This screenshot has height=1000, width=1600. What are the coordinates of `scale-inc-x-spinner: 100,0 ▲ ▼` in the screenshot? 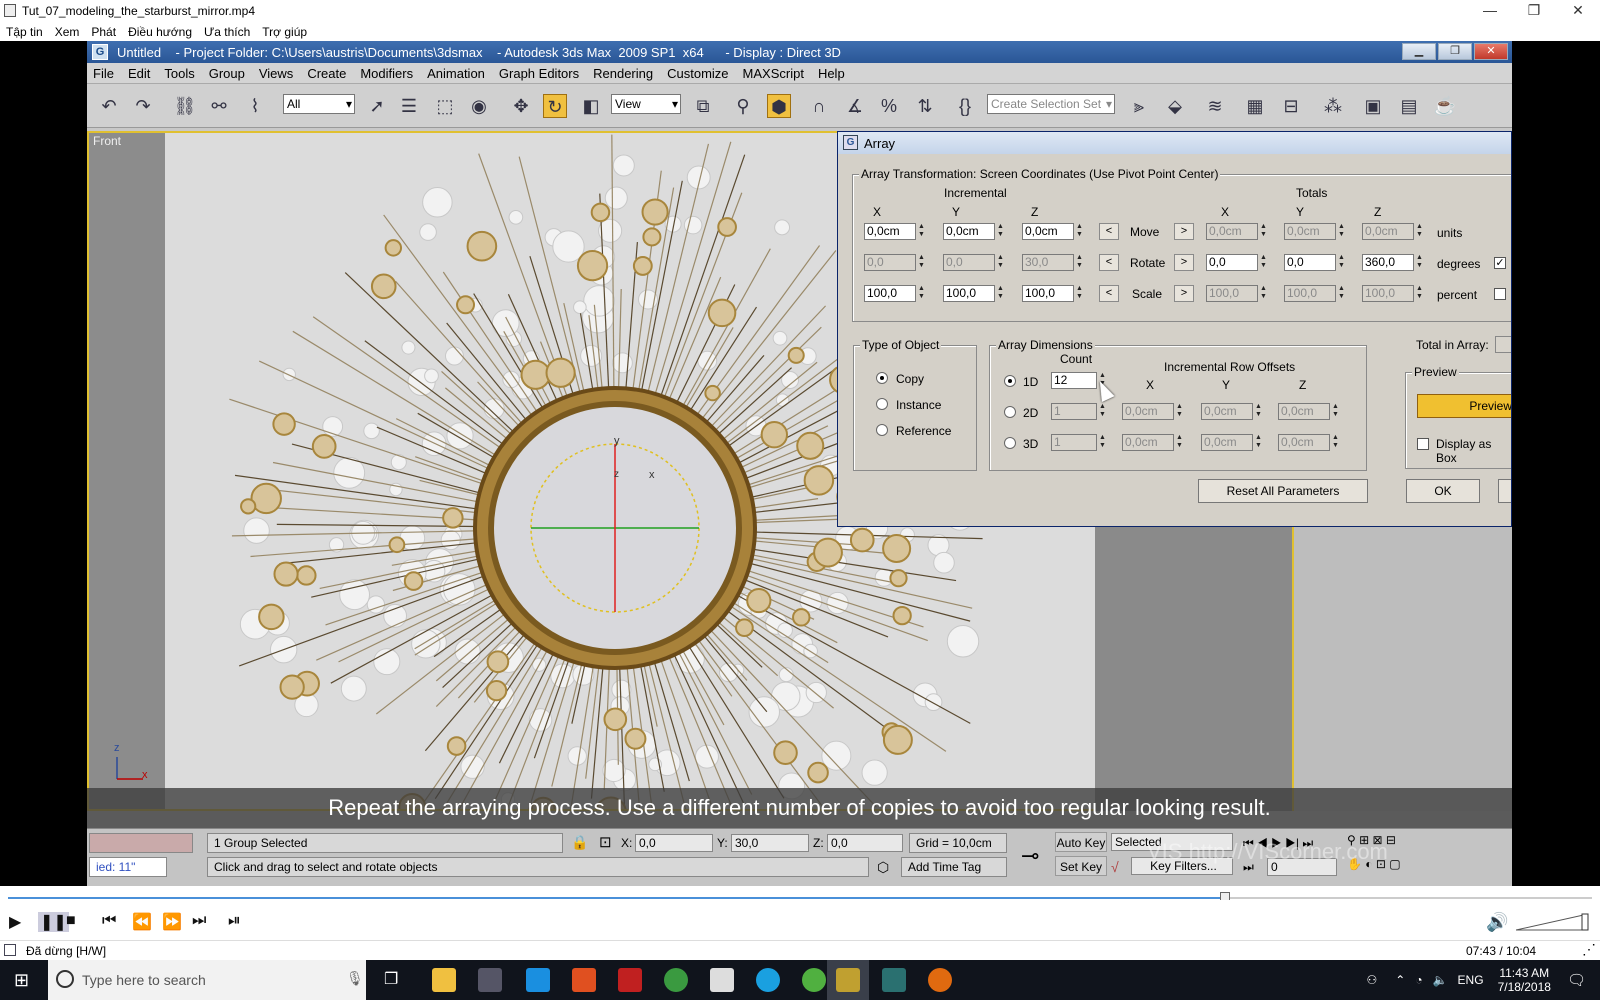 It's located at (895, 293).